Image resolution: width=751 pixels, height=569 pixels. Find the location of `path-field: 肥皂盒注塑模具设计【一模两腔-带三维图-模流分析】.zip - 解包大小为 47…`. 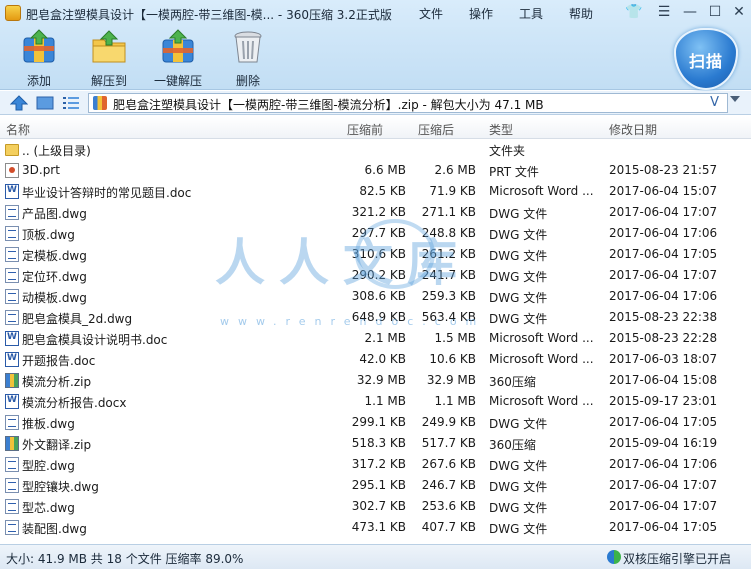

path-field: 肥皂盒注塑模具设计【一模两腔-带三维图-模流分析】.zip - 解包大小为 47… is located at coordinates (408, 103).